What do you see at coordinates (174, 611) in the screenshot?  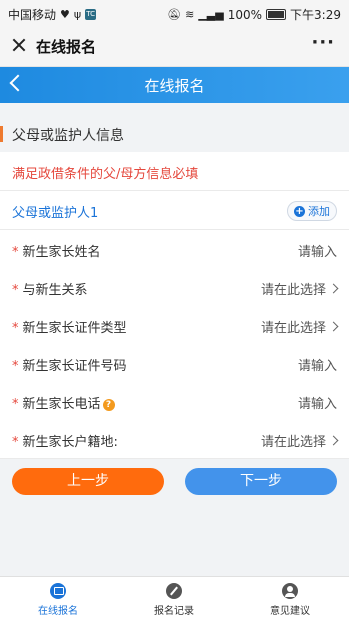 I see `tab-label: 报名记录` at bounding box center [174, 611].